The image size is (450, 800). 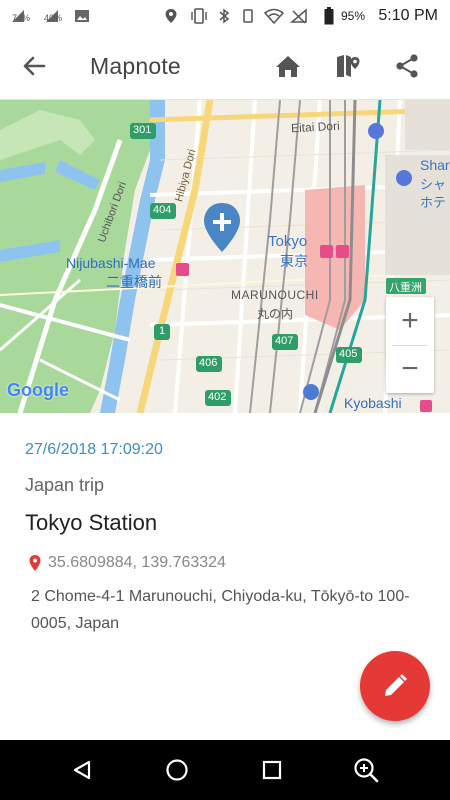 I want to click on signal1-text: 74%, so click(x=21, y=18).